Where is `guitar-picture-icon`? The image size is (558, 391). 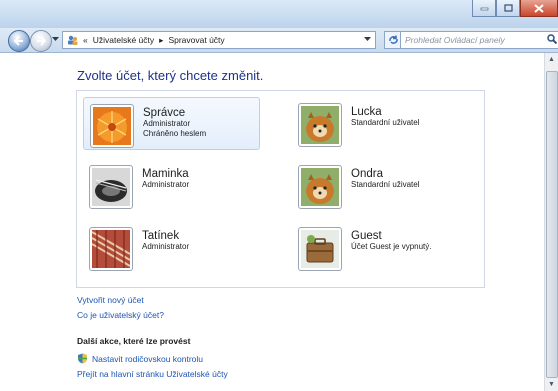
guitar-picture-icon is located at coordinates (111, 187).